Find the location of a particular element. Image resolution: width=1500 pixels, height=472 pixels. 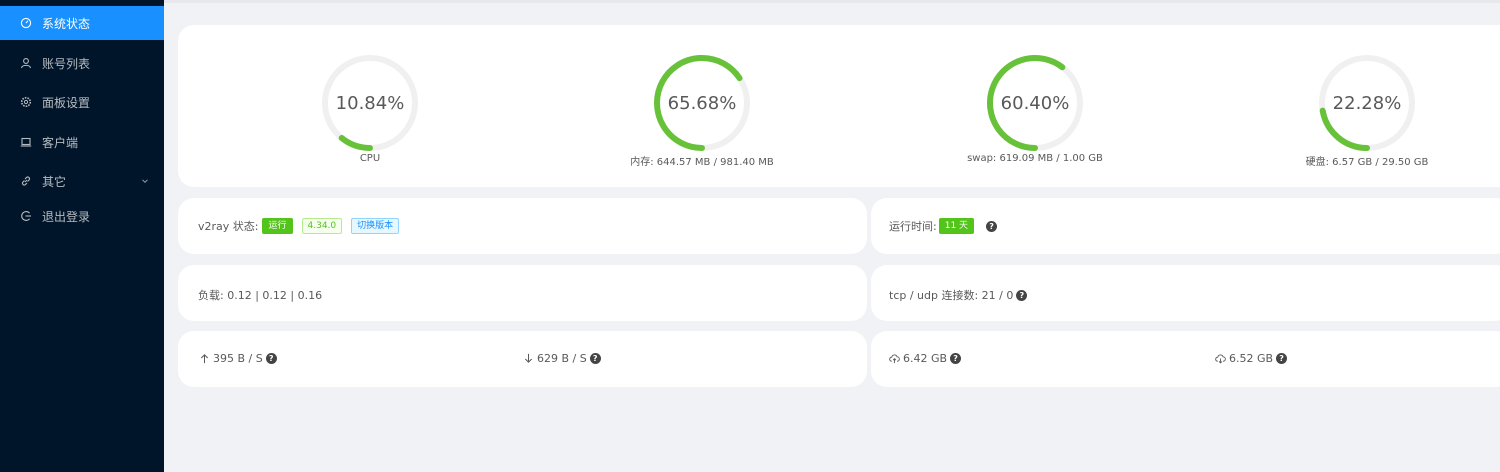

sidebar-item-system-status: 系统状态 is located at coordinates (82, 23).